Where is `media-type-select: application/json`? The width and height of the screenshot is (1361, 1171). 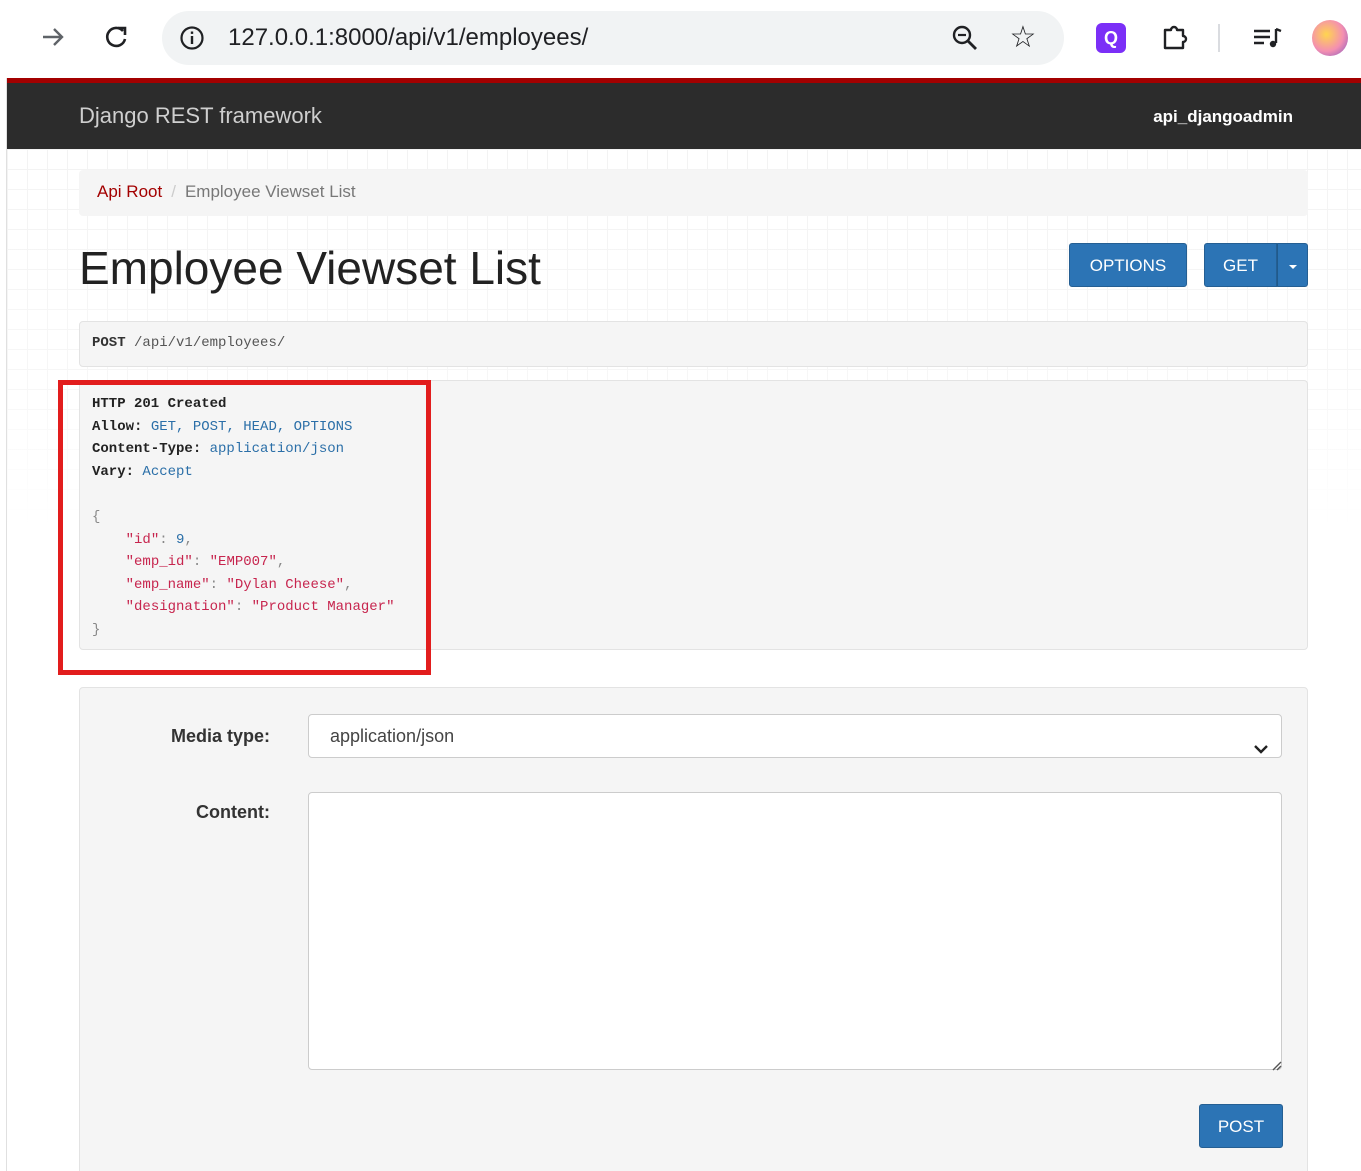
media-type-select: application/json is located at coordinates (795, 736).